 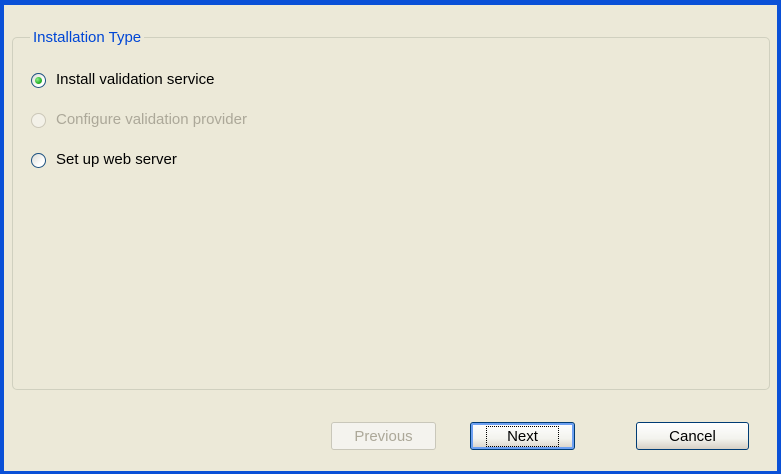 What do you see at coordinates (38, 120) in the screenshot?
I see `radio-disabled-icon` at bounding box center [38, 120].